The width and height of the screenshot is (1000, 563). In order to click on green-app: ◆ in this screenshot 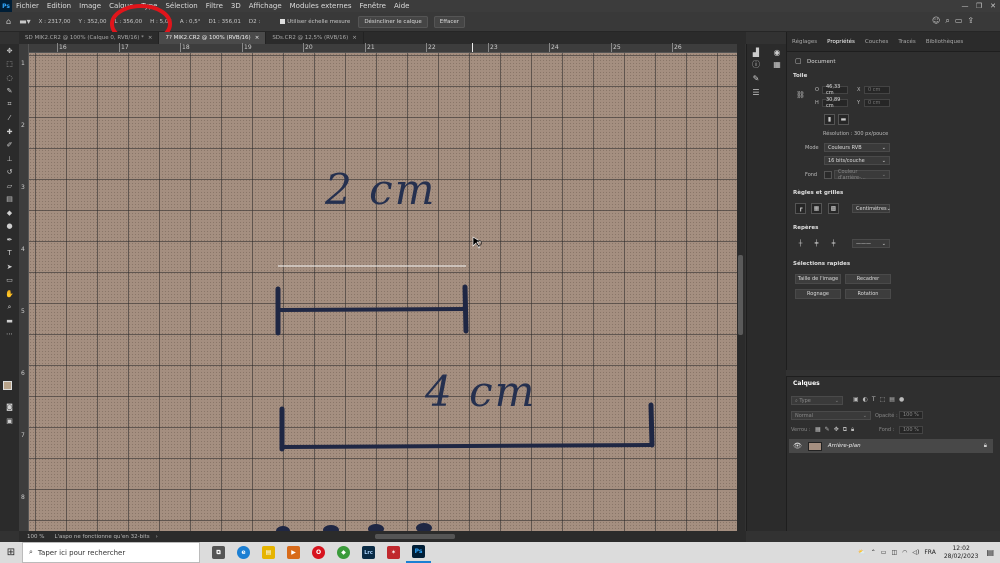, I will do `click(343, 552)`.